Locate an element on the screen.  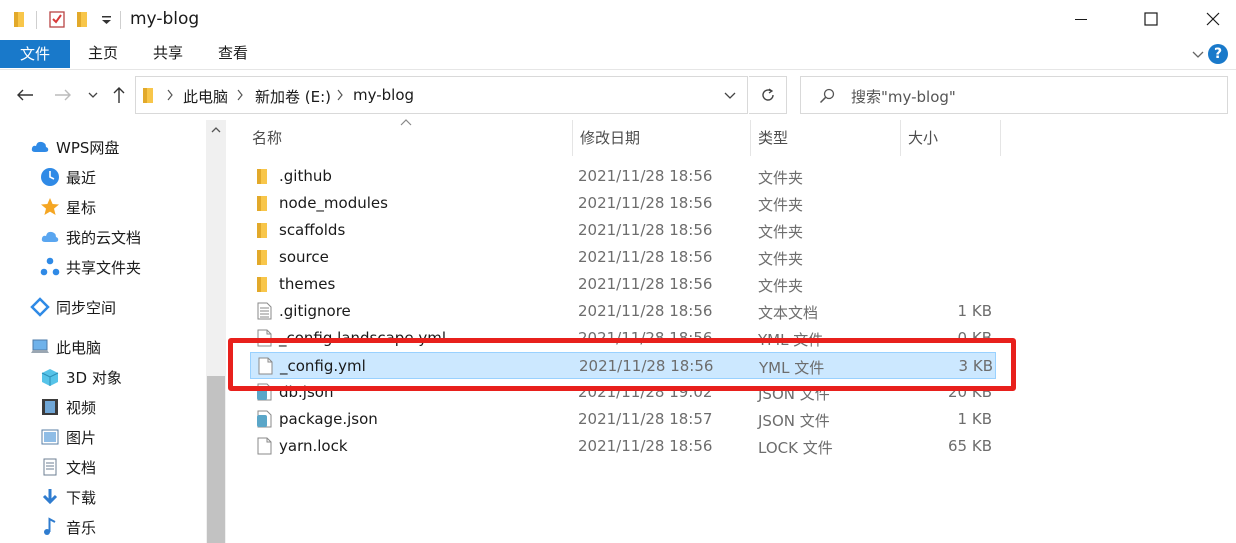
maximize-icon is located at coordinates (1151, 19).